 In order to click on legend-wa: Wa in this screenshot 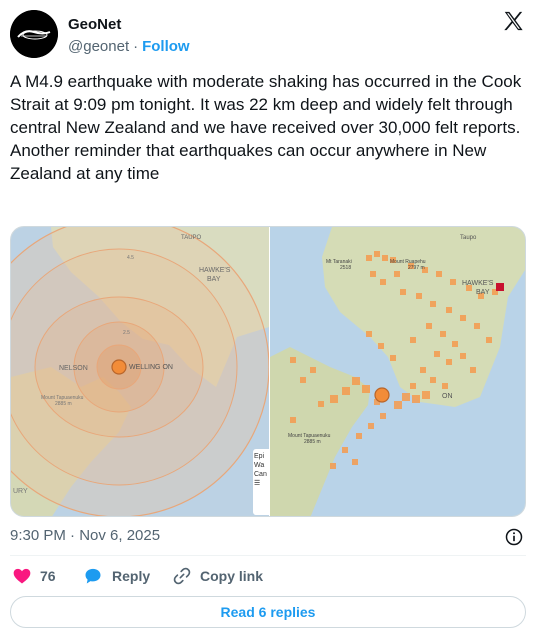, I will do `click(259, 465)`.